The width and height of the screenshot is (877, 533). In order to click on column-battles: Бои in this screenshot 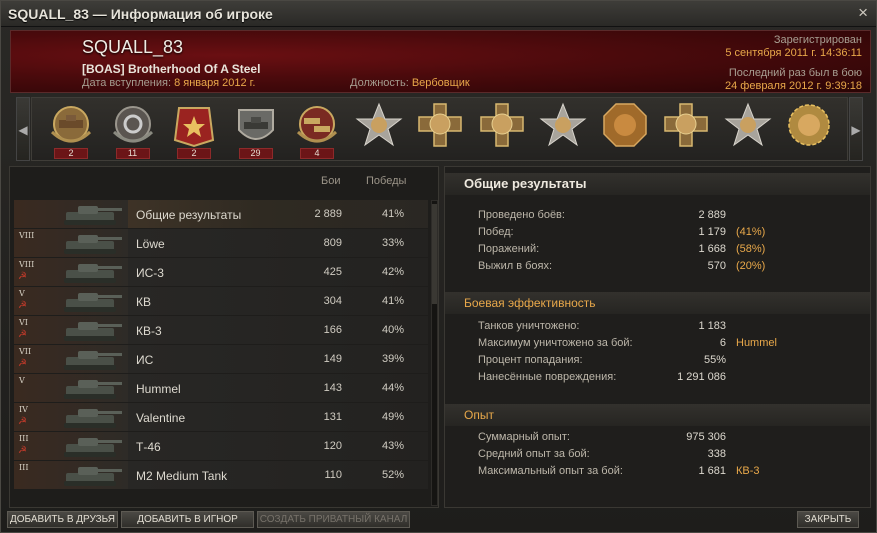, I will do `click(330, 181)`.